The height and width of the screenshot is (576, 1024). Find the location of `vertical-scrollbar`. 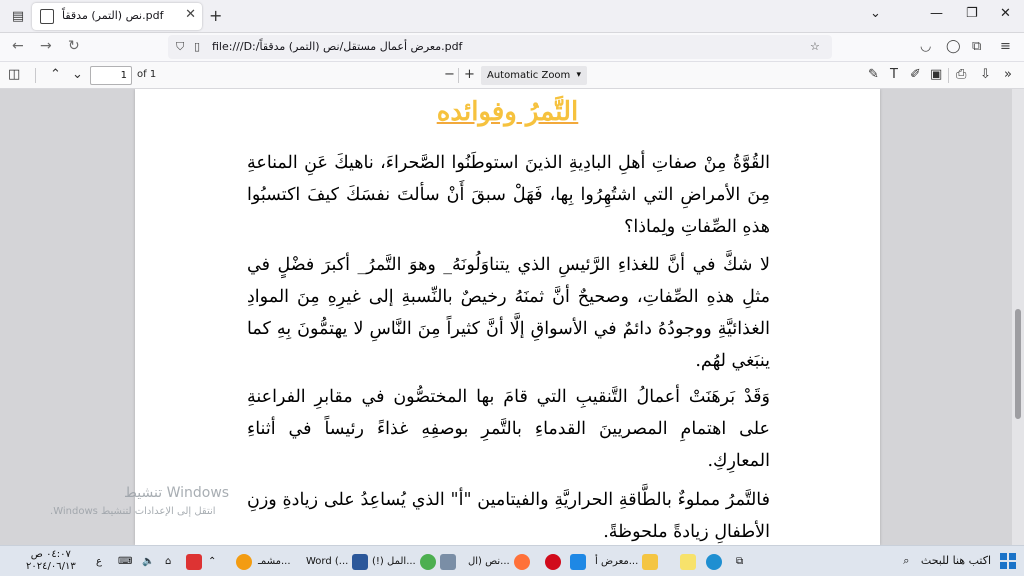

vertical-scrollbar is located at coordinates (1018, 317).